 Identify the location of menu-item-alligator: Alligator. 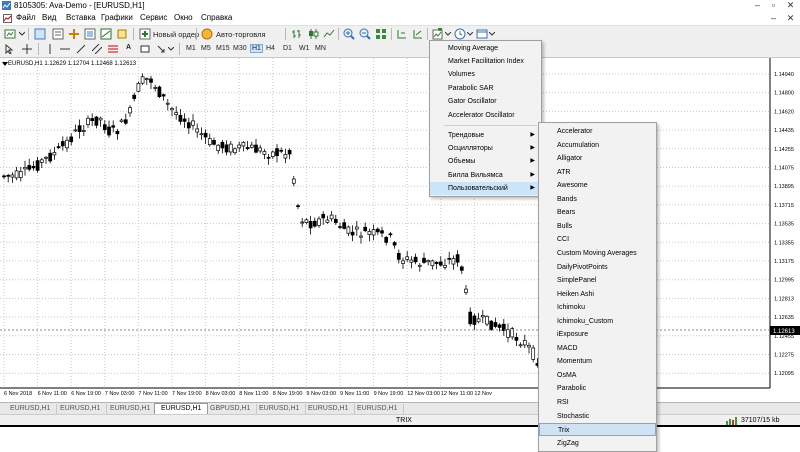
(597, 158).